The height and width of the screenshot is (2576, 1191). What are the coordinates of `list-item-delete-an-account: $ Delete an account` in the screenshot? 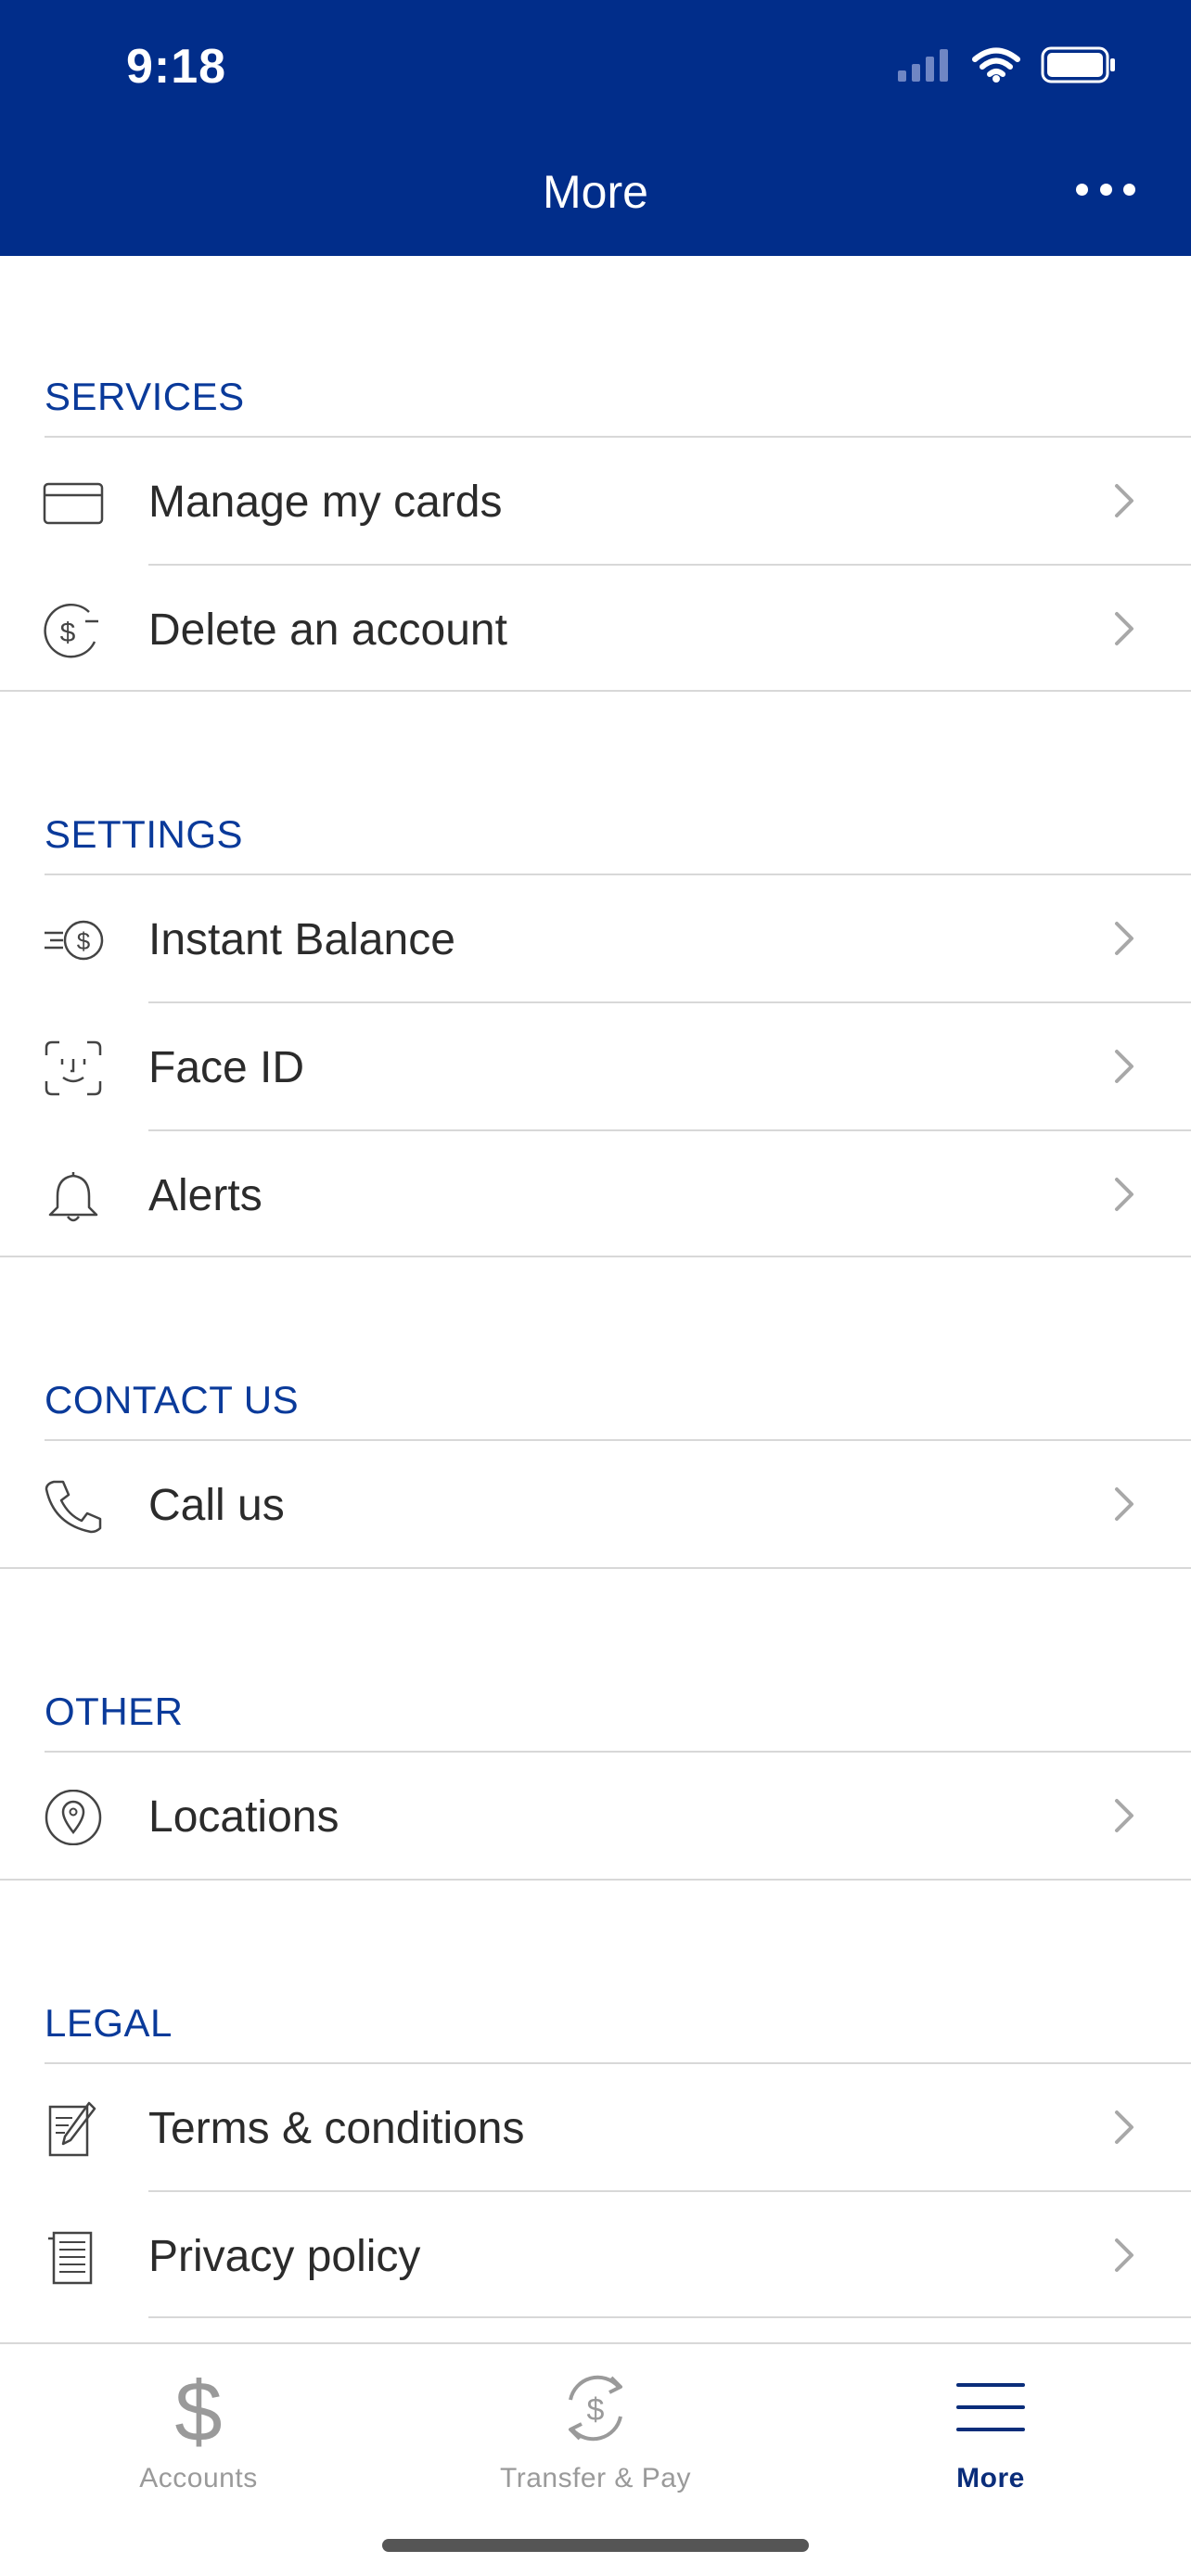 It's located at (595, 629).